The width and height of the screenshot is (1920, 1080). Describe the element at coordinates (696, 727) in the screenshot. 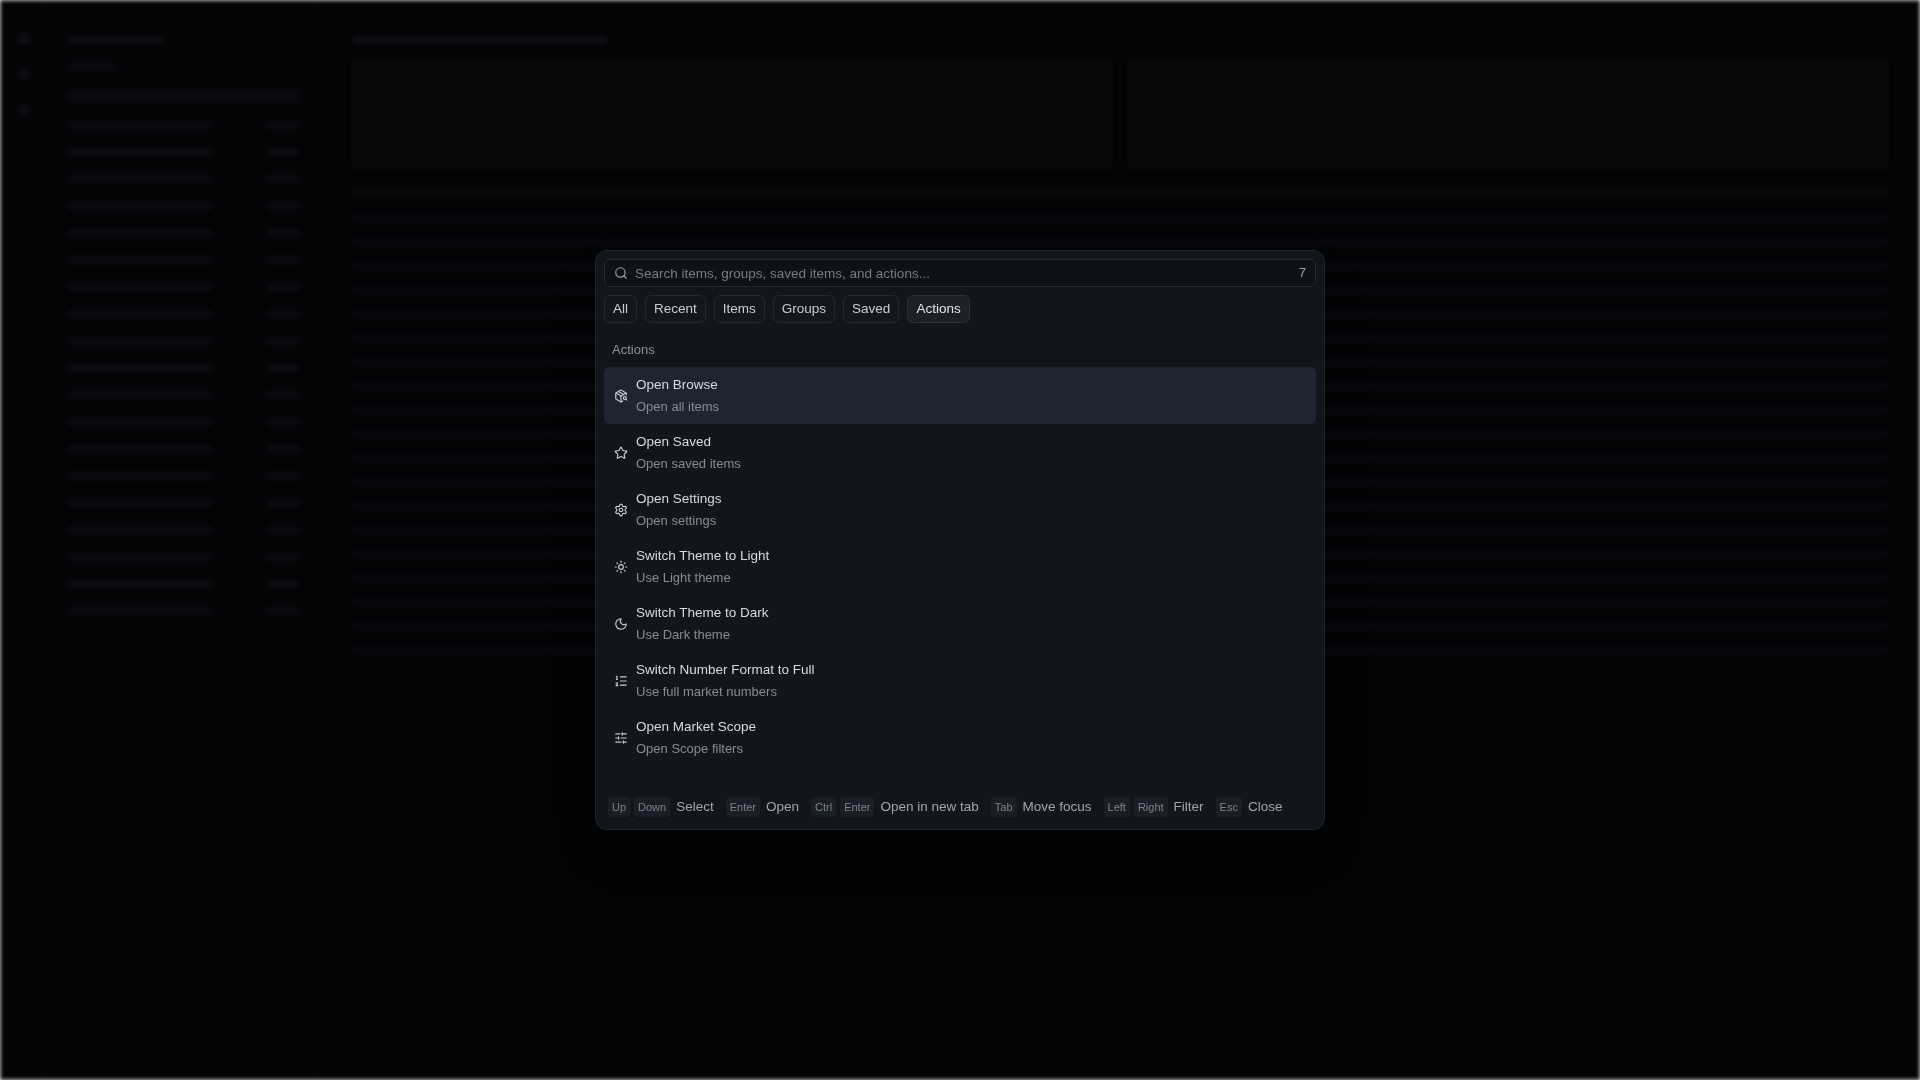

I see `command-title: Open Market Scope` at that location.